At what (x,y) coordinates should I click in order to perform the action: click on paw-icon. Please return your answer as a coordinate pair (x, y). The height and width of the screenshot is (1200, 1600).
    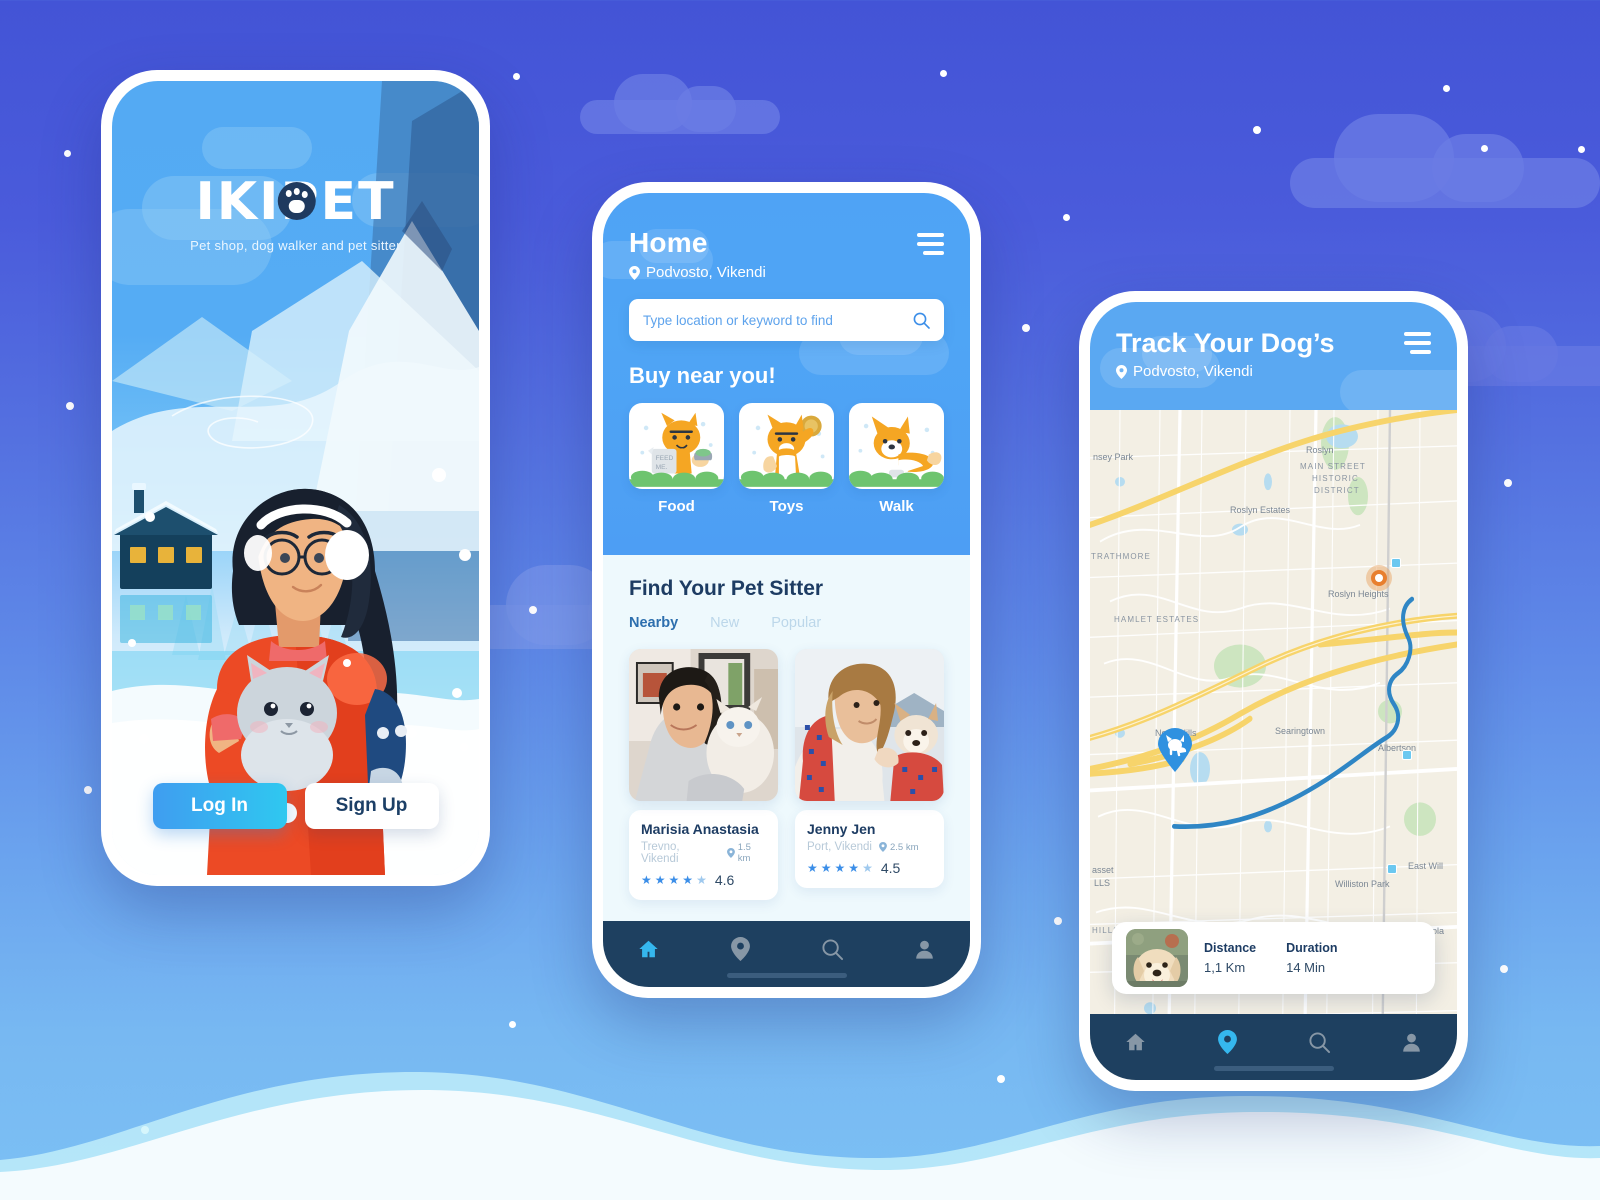
    Looking at the image, I should click on (296, 201).